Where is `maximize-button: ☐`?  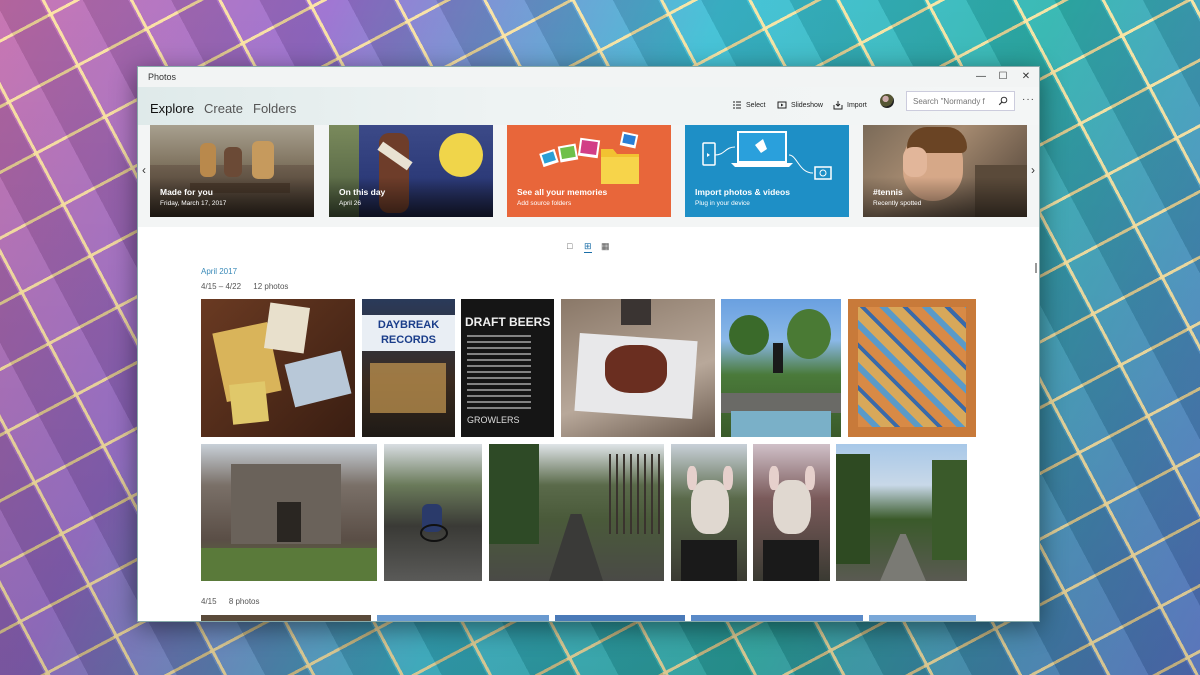
maximize-button: ☐ is located at coordinates (1003, 77).